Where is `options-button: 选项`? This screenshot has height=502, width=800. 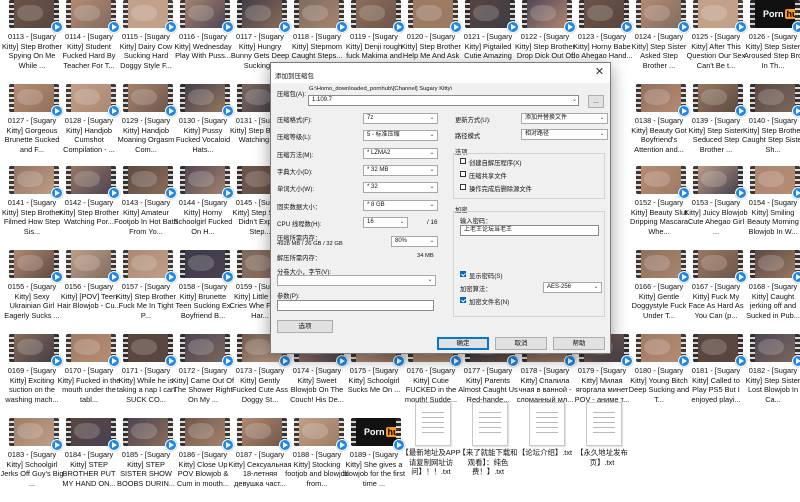
options-button: 选项 is located at coordinates (305, 326).